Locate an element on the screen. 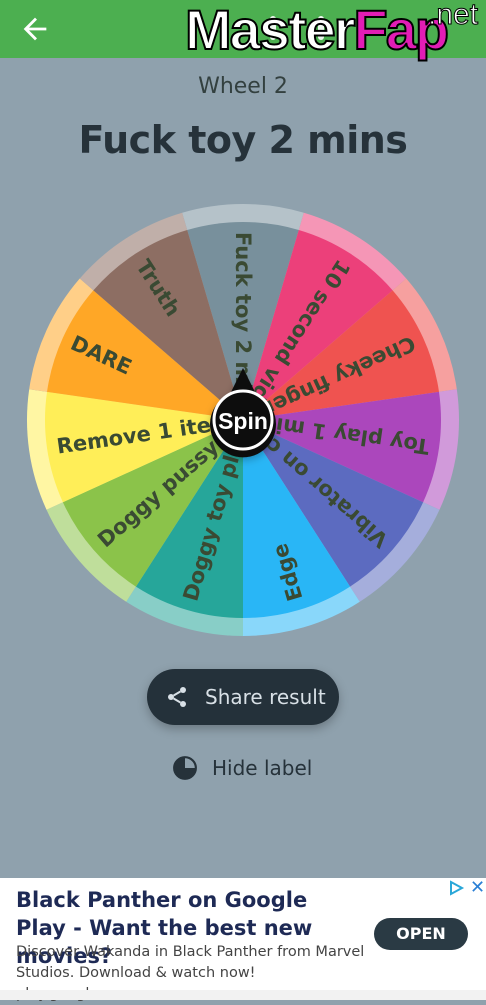  hide-label-toggle: Hide label is located at coordinates (247, 768).